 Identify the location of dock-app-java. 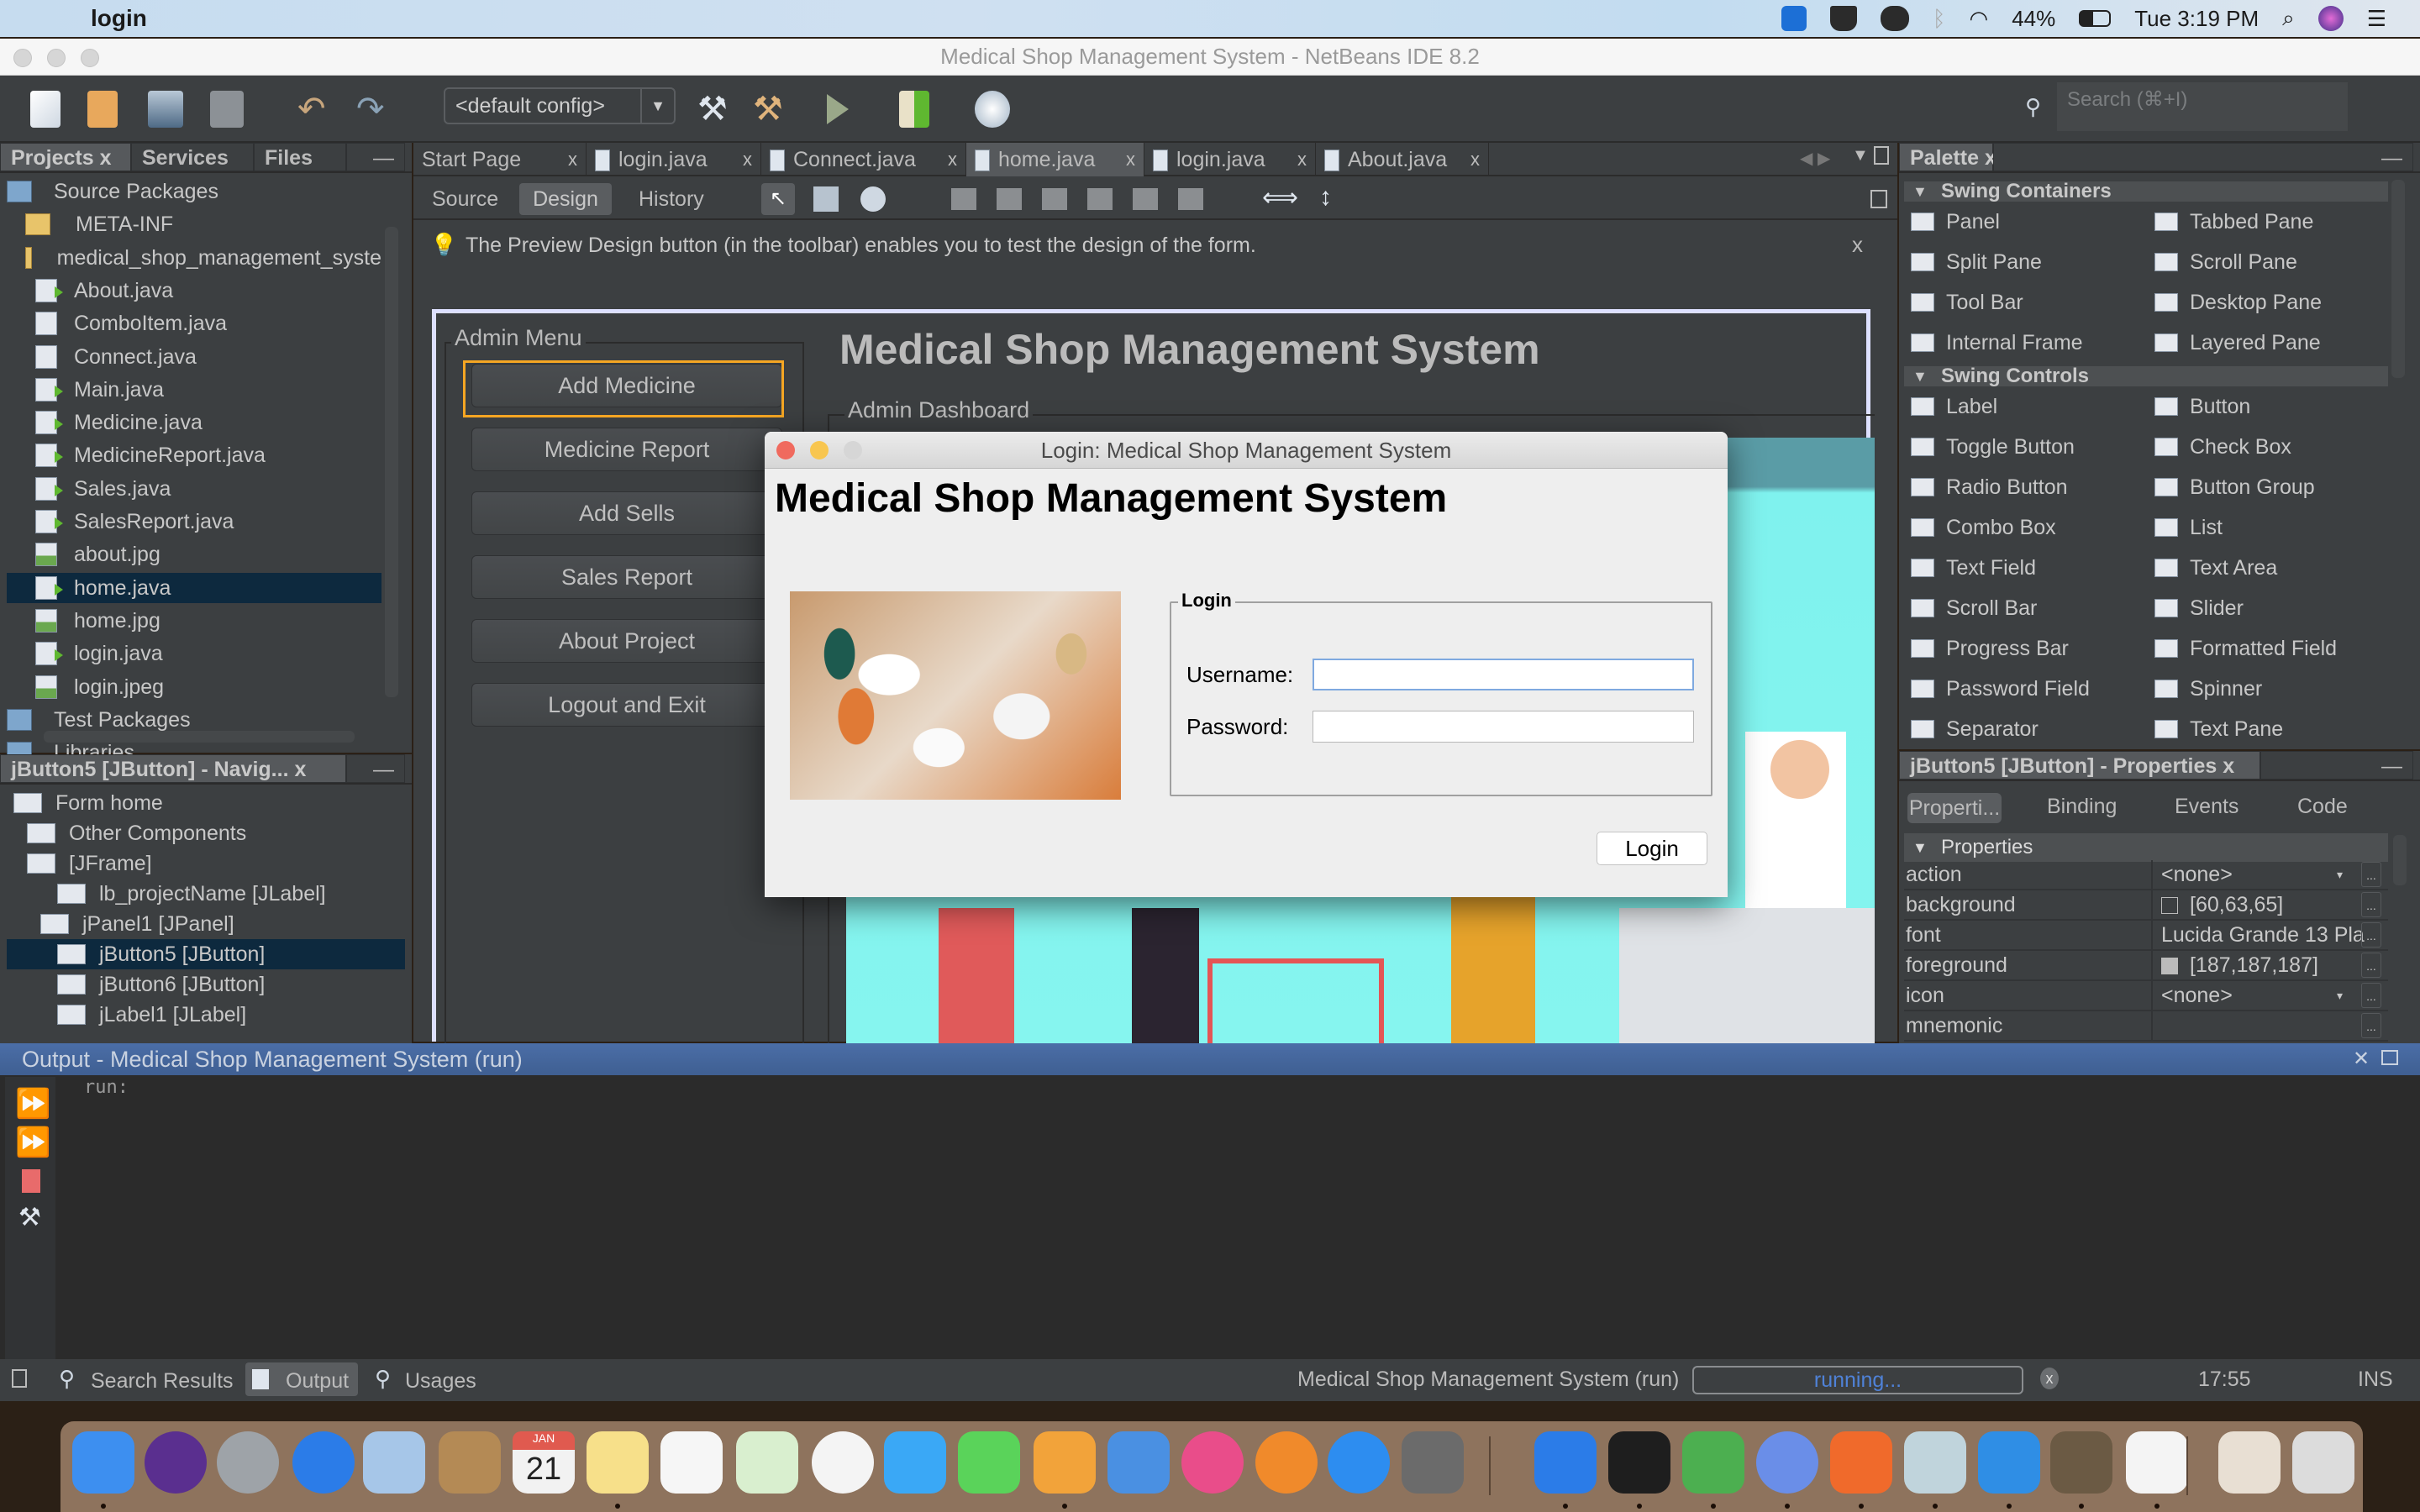
(2157, 1462).